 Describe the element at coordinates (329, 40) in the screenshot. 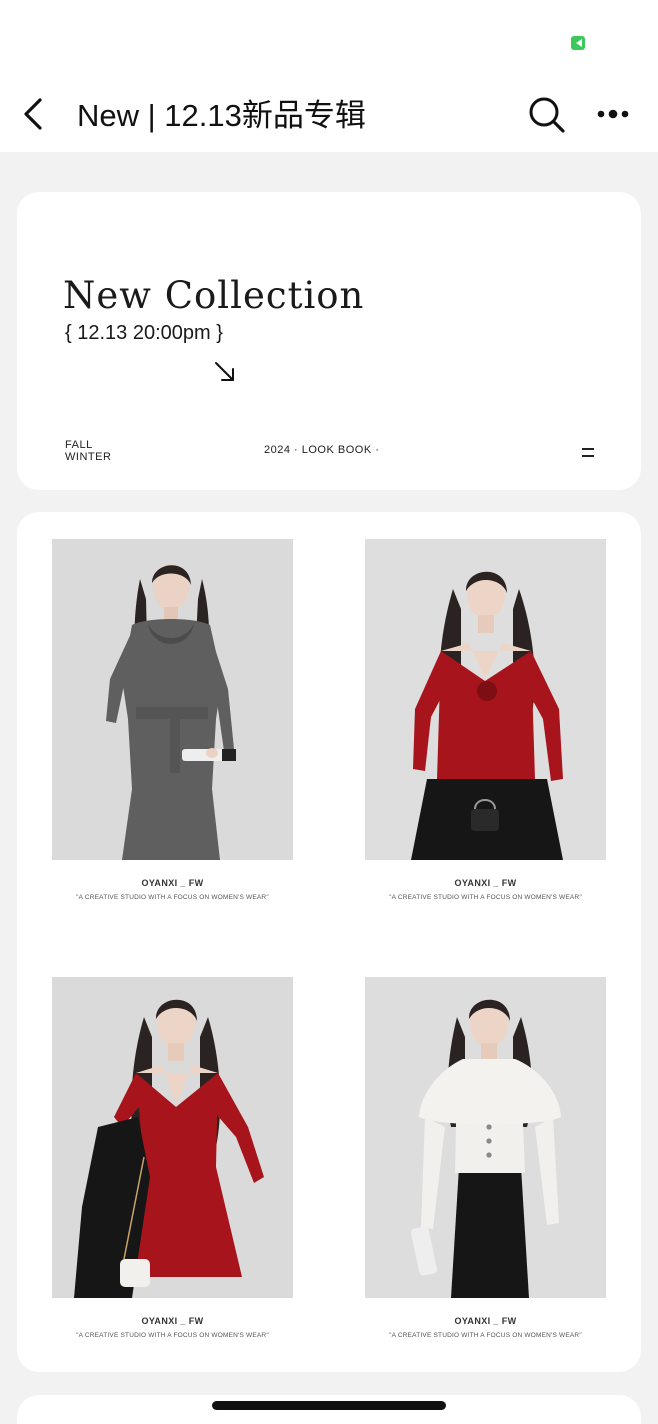

I see `status-bar` at that location.